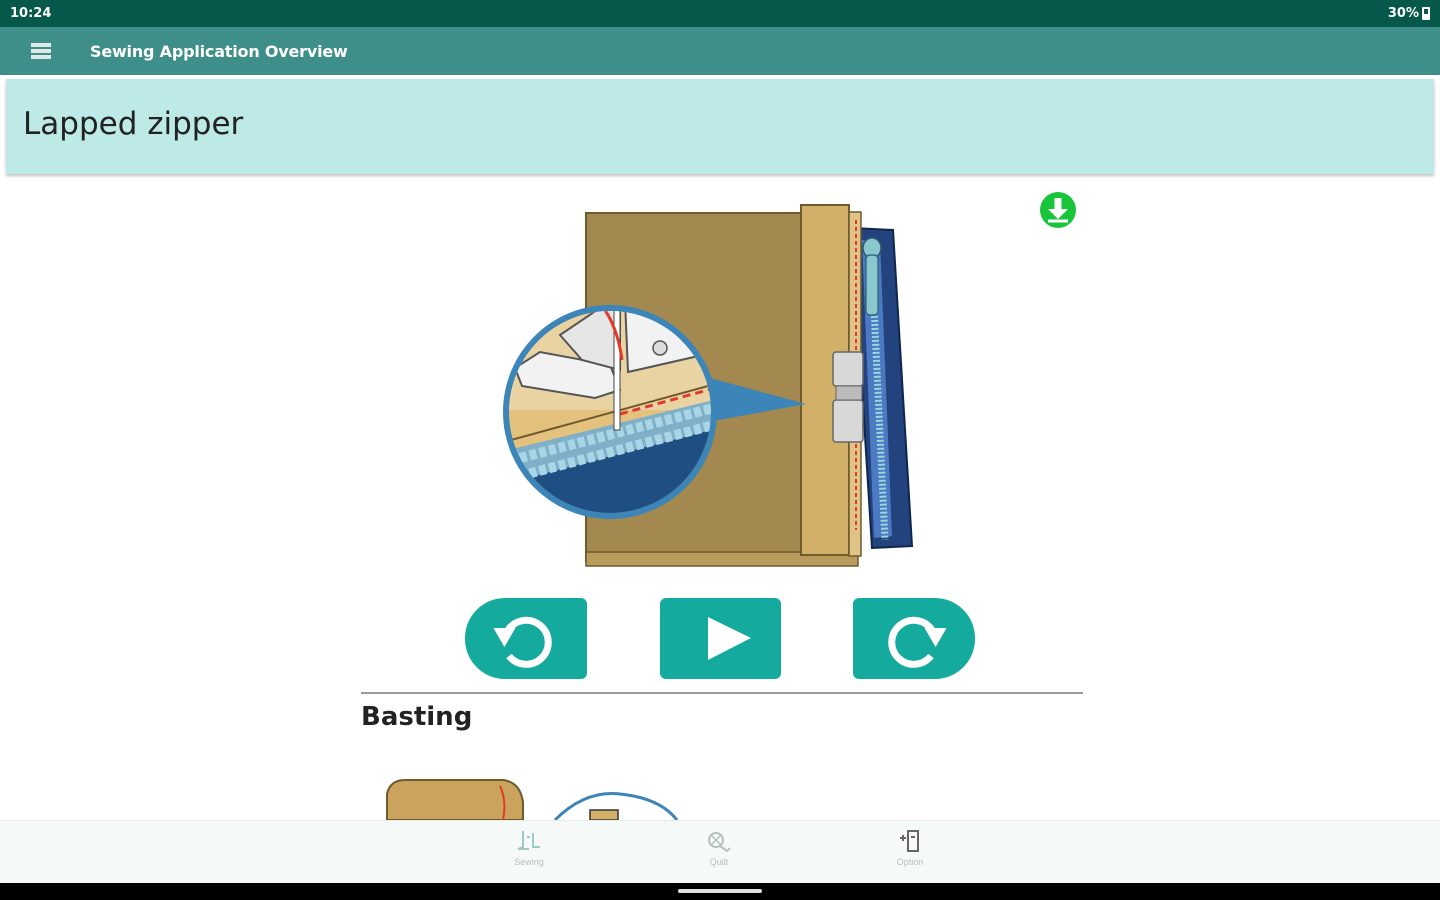 The height and width of the screenshot is (900, 1440). I want to click on step-title: Basting, so click(417, 717).